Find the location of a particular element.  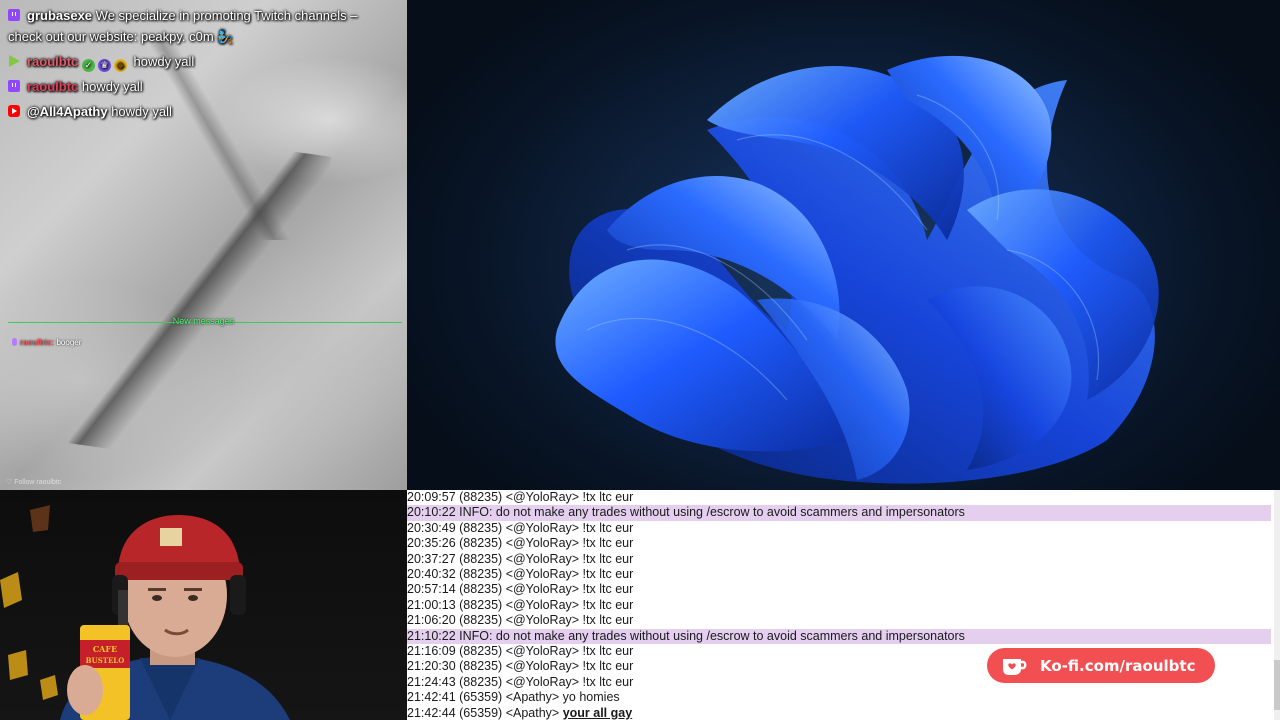

coffee-can-text-2: BUSTELO is located at coordinates (105, 660).